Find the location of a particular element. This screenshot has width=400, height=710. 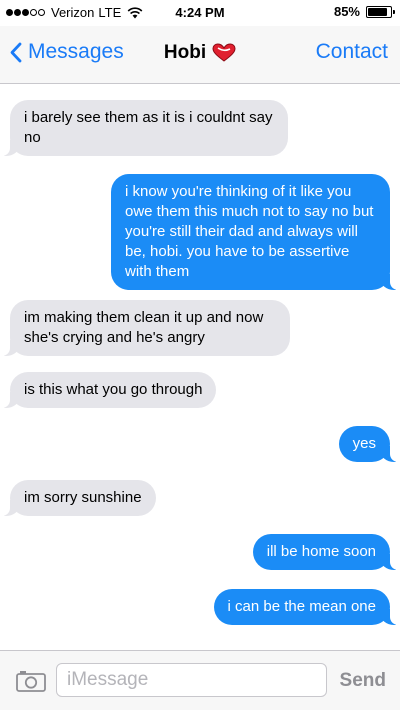

contact-button: Contact is located at coordinates (352, 52).